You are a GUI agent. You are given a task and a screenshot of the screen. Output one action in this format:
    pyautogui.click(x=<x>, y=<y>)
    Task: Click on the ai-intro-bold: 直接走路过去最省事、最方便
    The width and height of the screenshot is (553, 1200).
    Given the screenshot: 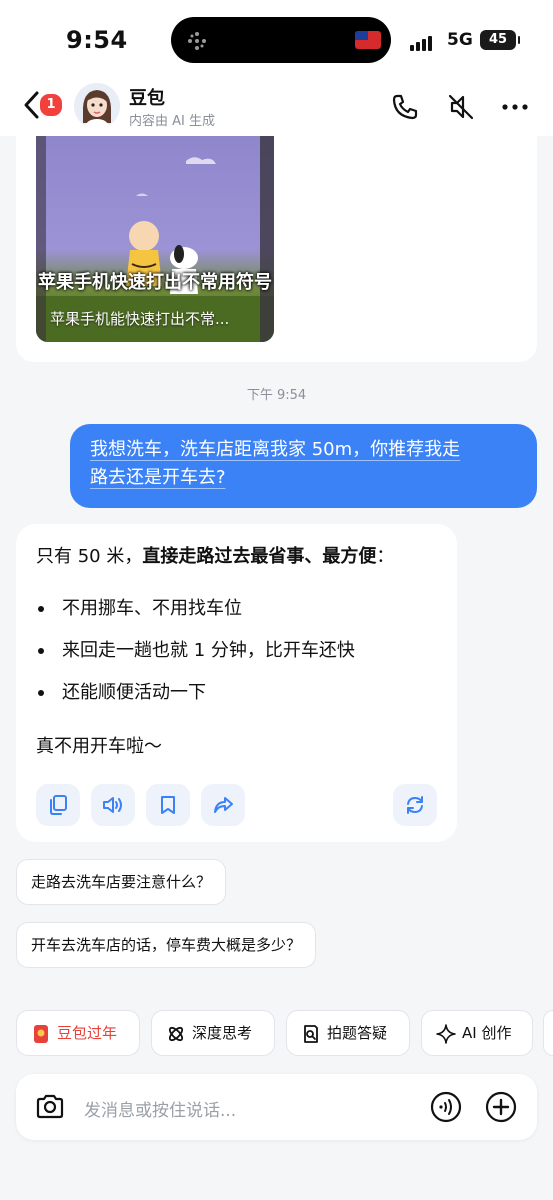 What is the action you would take?
    pyautogui.click(x=259, y=556)
    